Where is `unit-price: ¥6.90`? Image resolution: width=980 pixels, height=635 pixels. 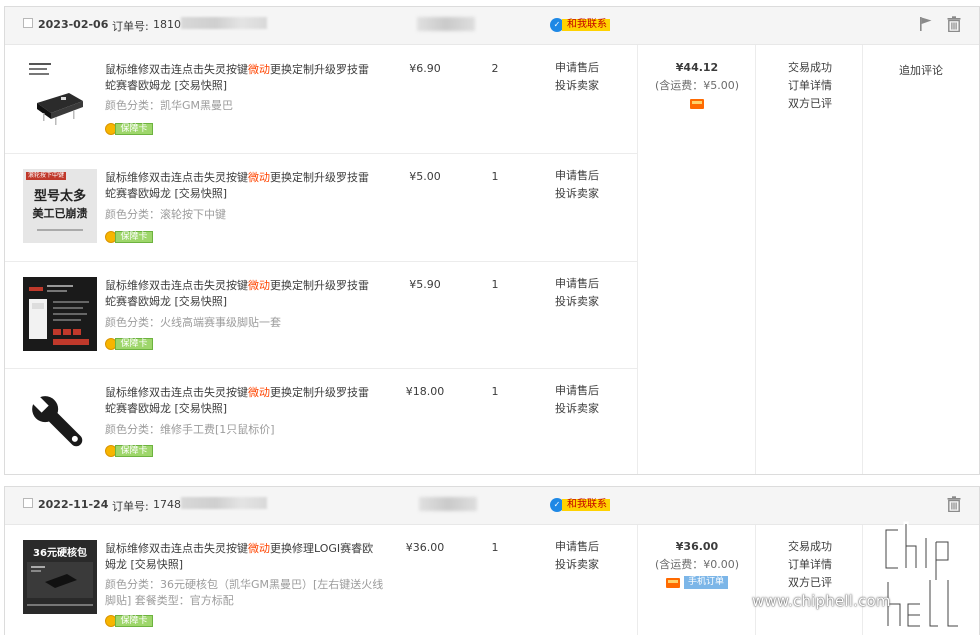
unit-price: ¥6.90 is located at coordinates (425, 68).